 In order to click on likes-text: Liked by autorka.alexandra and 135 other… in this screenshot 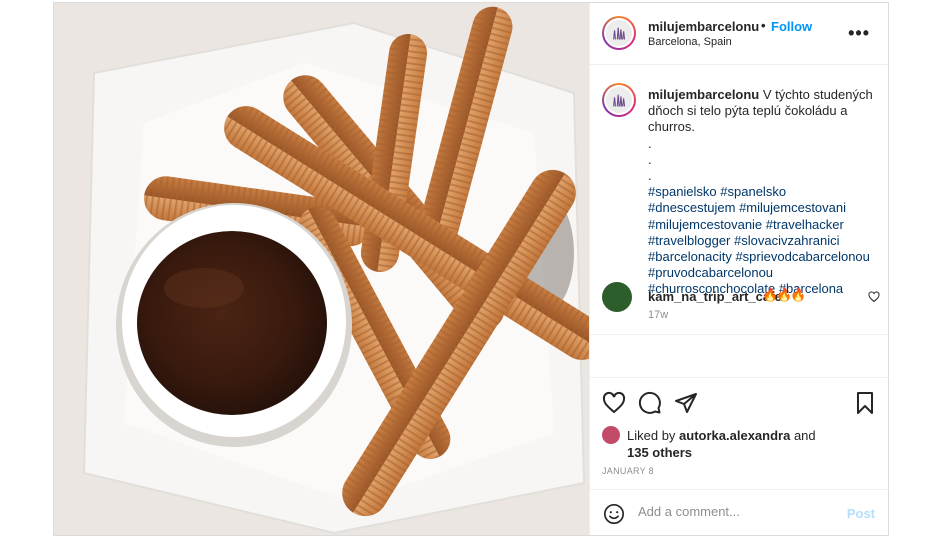, I will do `click(747, 444)`.